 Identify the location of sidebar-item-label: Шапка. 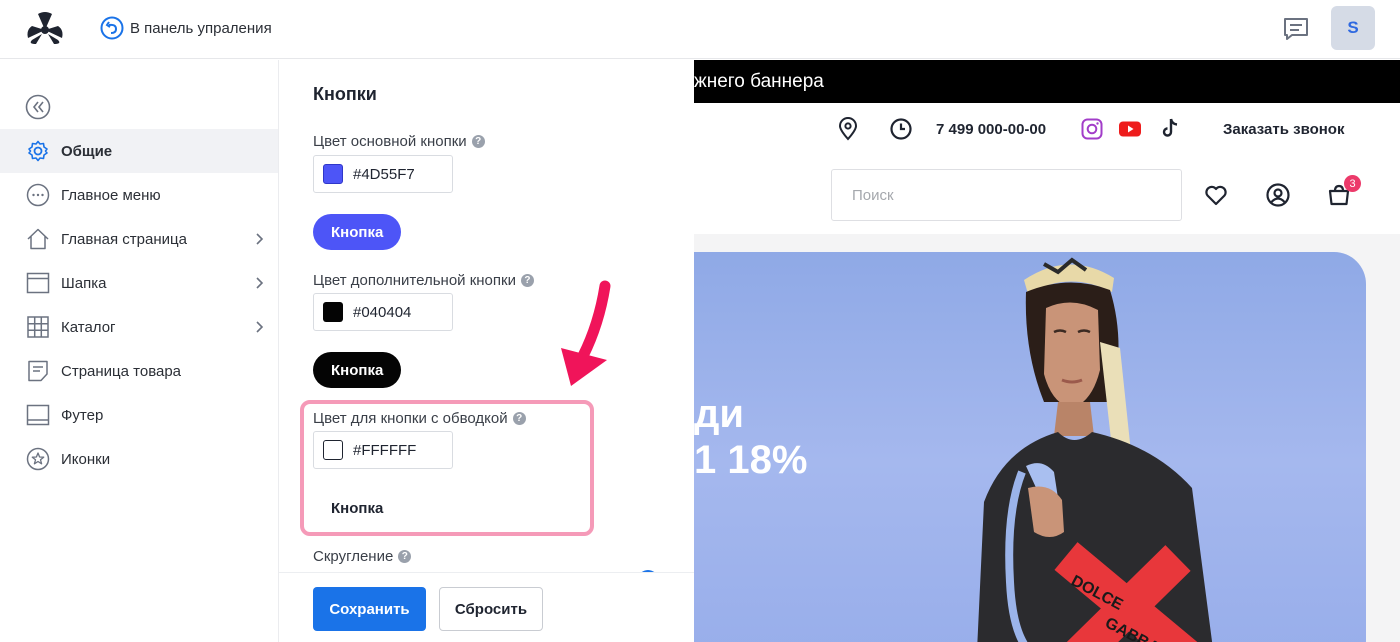
(84, 283).